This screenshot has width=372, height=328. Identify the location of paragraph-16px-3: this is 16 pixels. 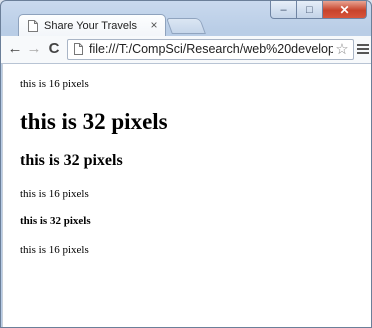
(54, 250).